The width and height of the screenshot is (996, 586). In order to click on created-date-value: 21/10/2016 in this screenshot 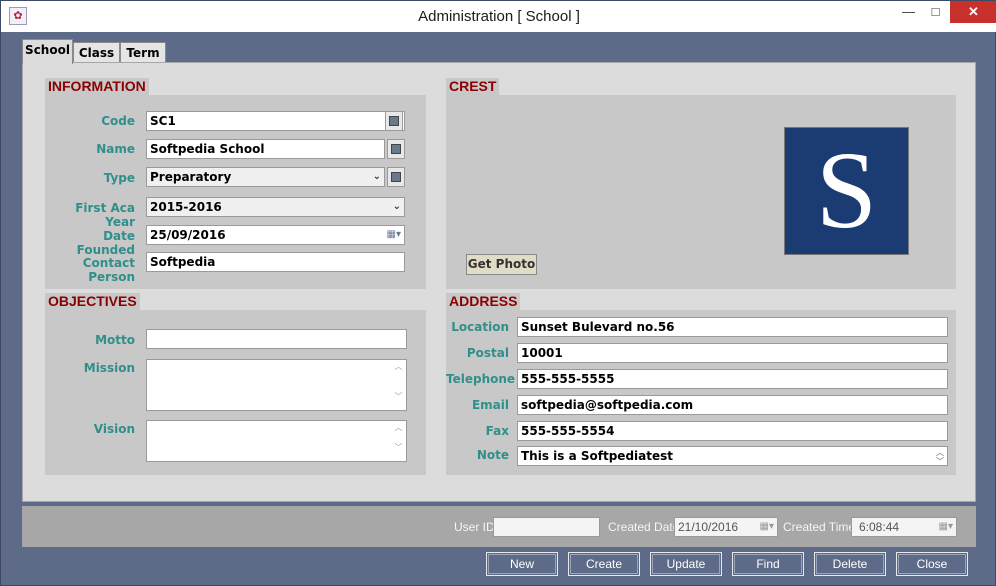, I will do `click(708, 527)`.